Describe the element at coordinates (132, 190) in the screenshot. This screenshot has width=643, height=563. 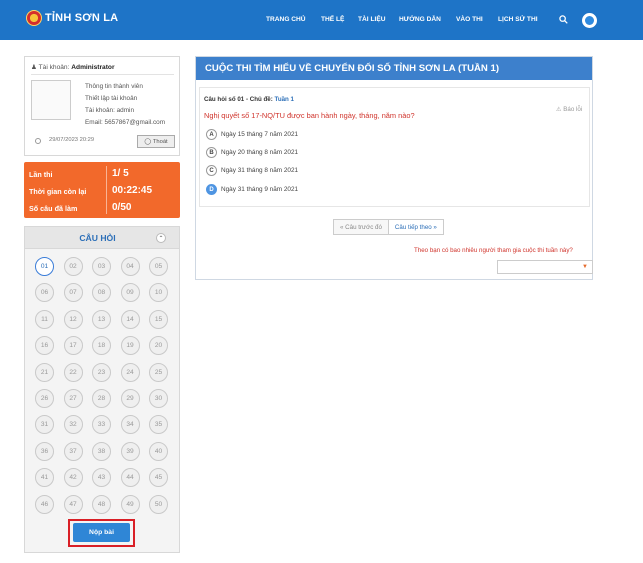
I see `time-left-value: 00:22:45` at that location.